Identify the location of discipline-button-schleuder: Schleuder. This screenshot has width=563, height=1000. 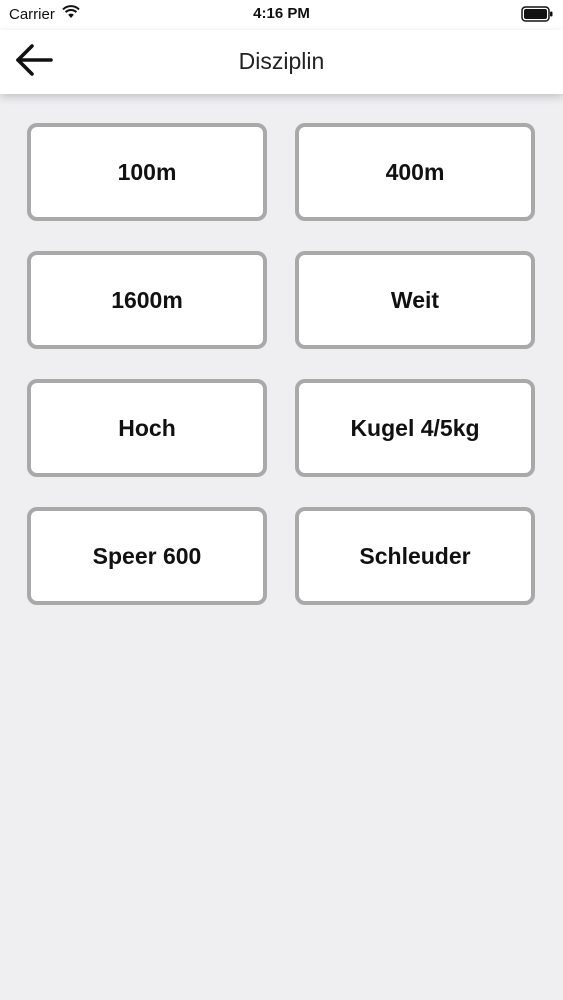
(415, 556).